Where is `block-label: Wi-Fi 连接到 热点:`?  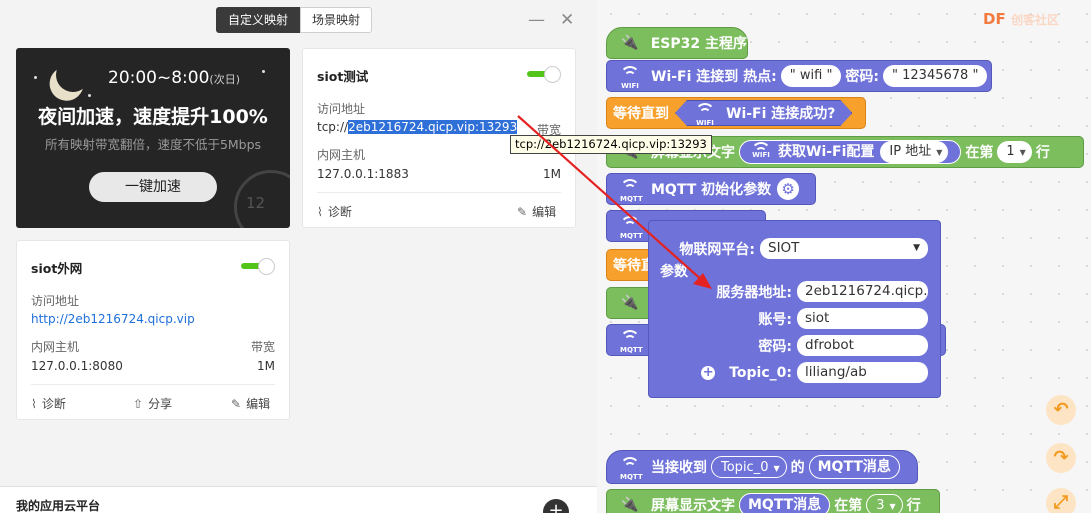
block-label: Wi-Fi 连接到 热点: is located at coordinates (714, 77).